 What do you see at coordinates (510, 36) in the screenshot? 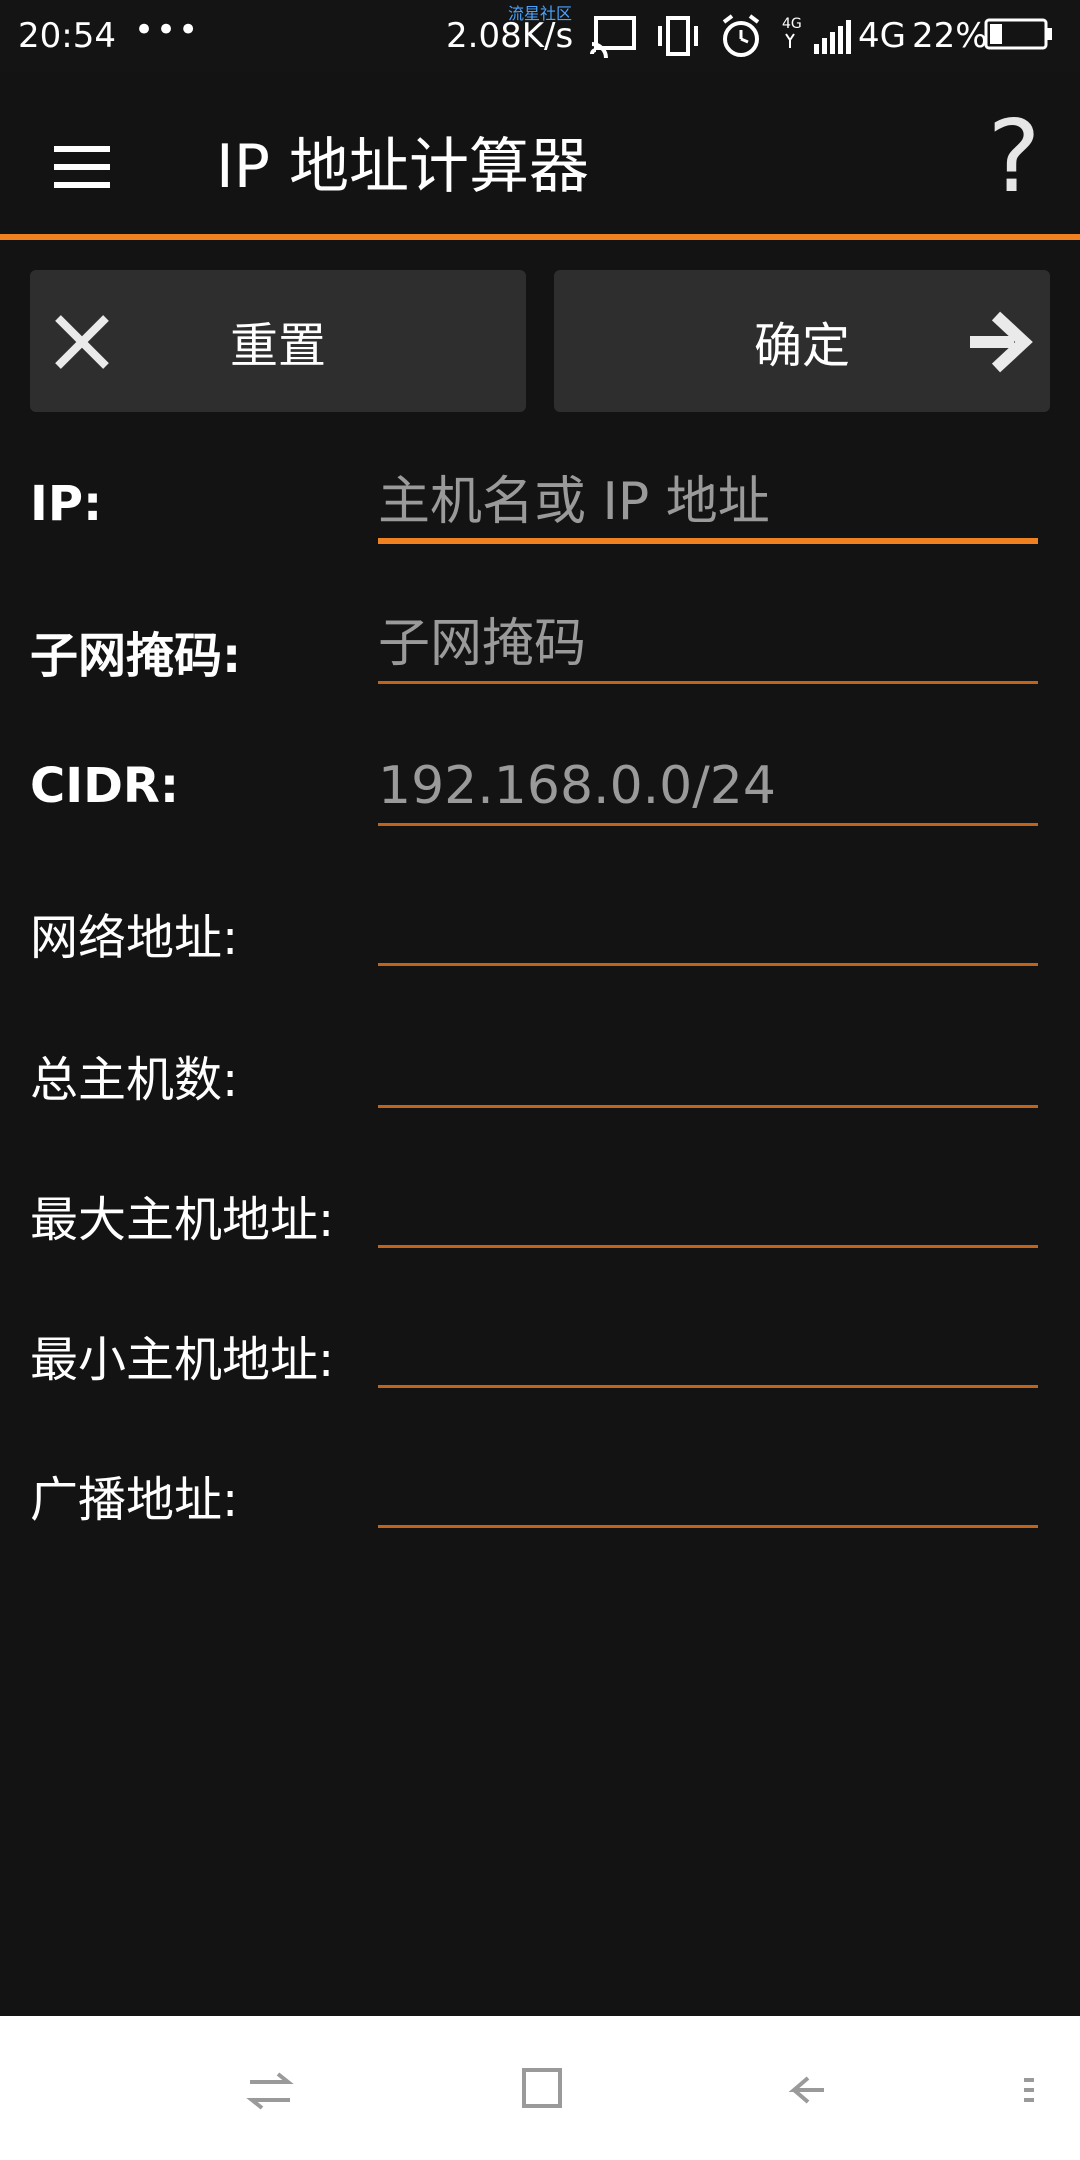
I see `network-speed: 2.08K/s` at bounding box center [510, 36].